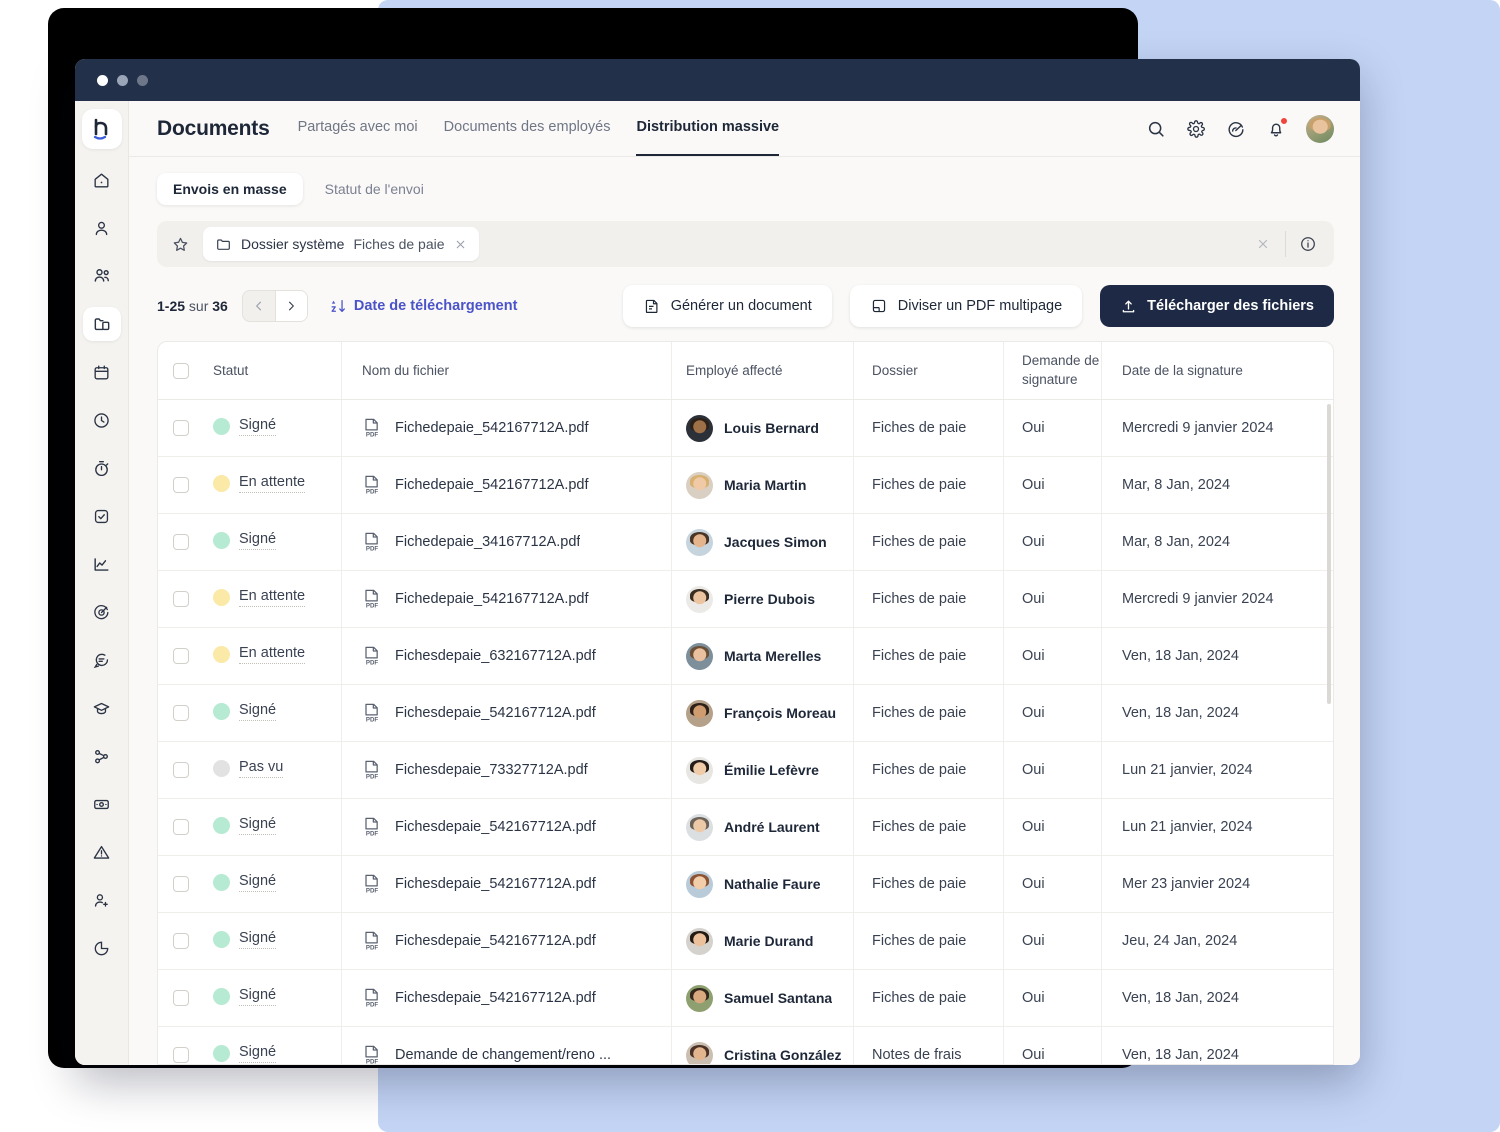 This screenshot has width=1500, height=1132. I want to click on sidebar-item-analytics, so click(102, 564).